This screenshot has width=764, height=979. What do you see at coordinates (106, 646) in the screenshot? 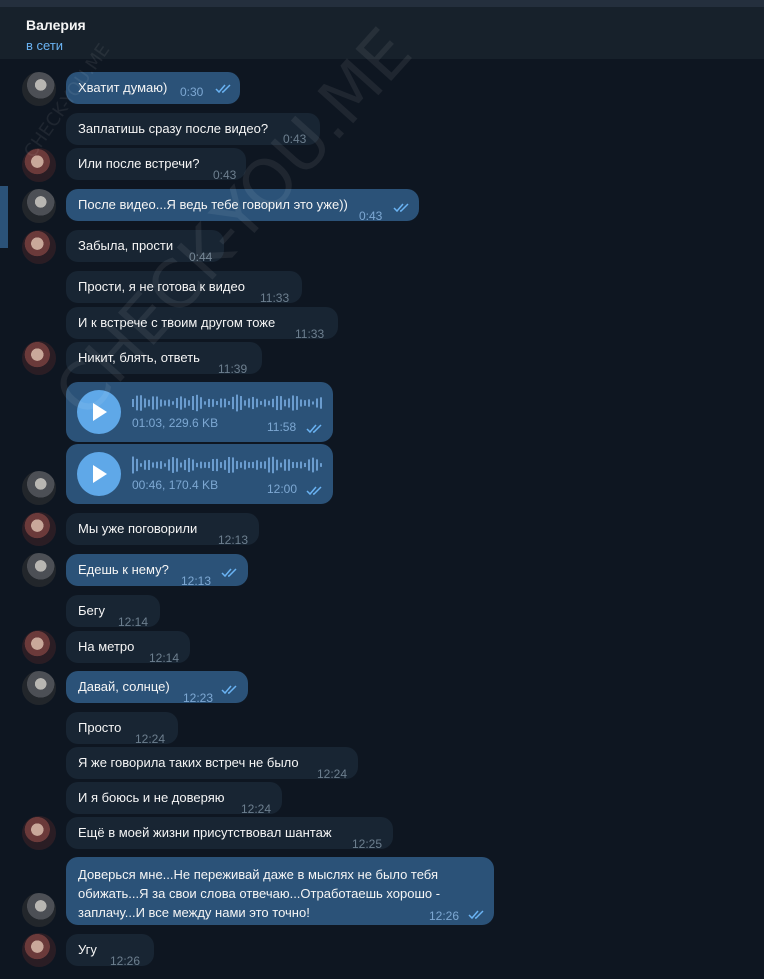
I see `message-text: На метро` at bounding box center [106, 646].